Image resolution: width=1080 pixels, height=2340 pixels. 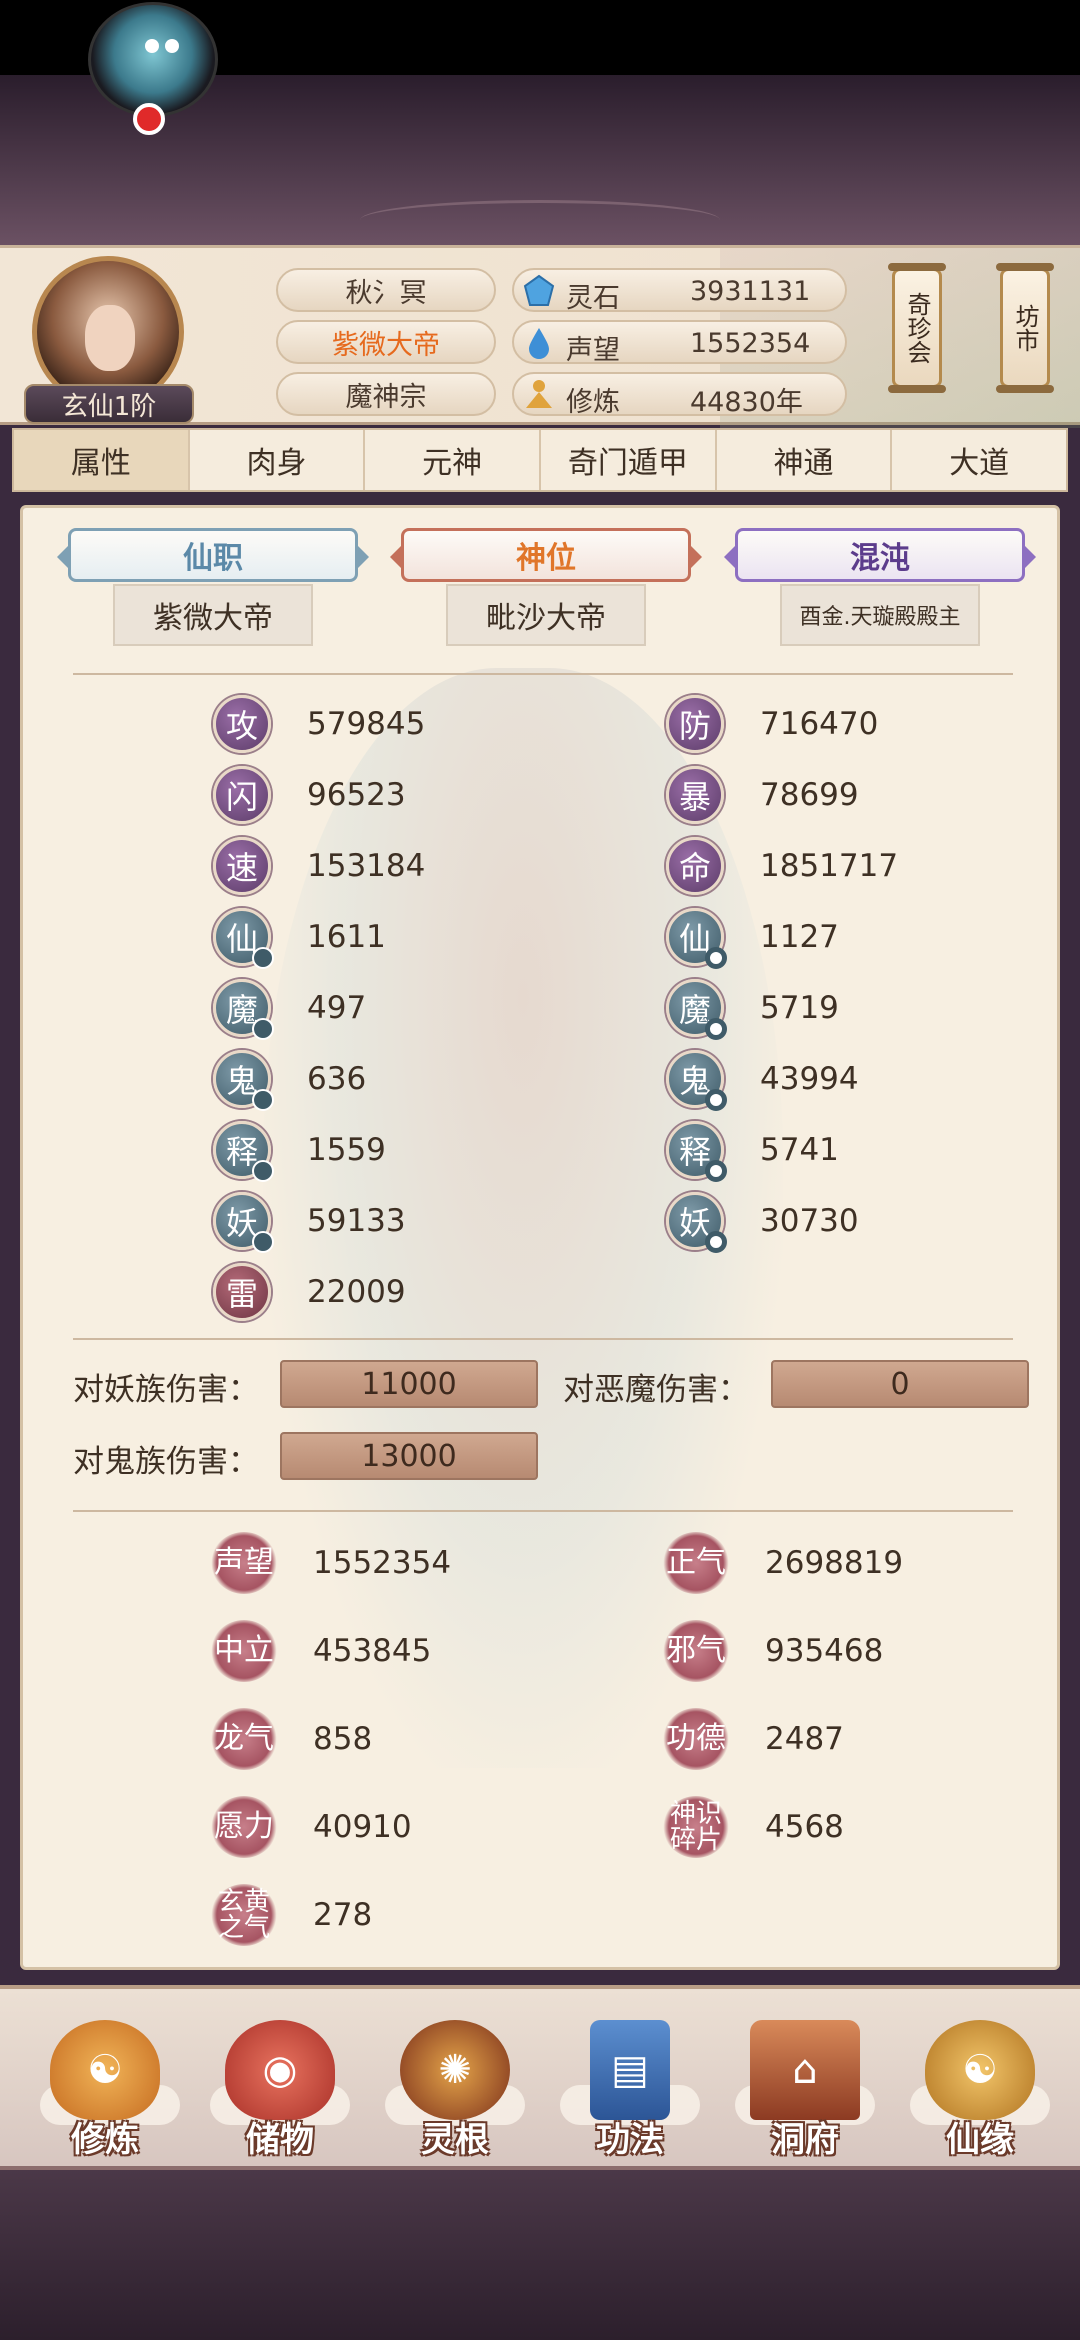 I want to click on nav-fate: ☯ 仙缘, so click(x=980, y=2095).